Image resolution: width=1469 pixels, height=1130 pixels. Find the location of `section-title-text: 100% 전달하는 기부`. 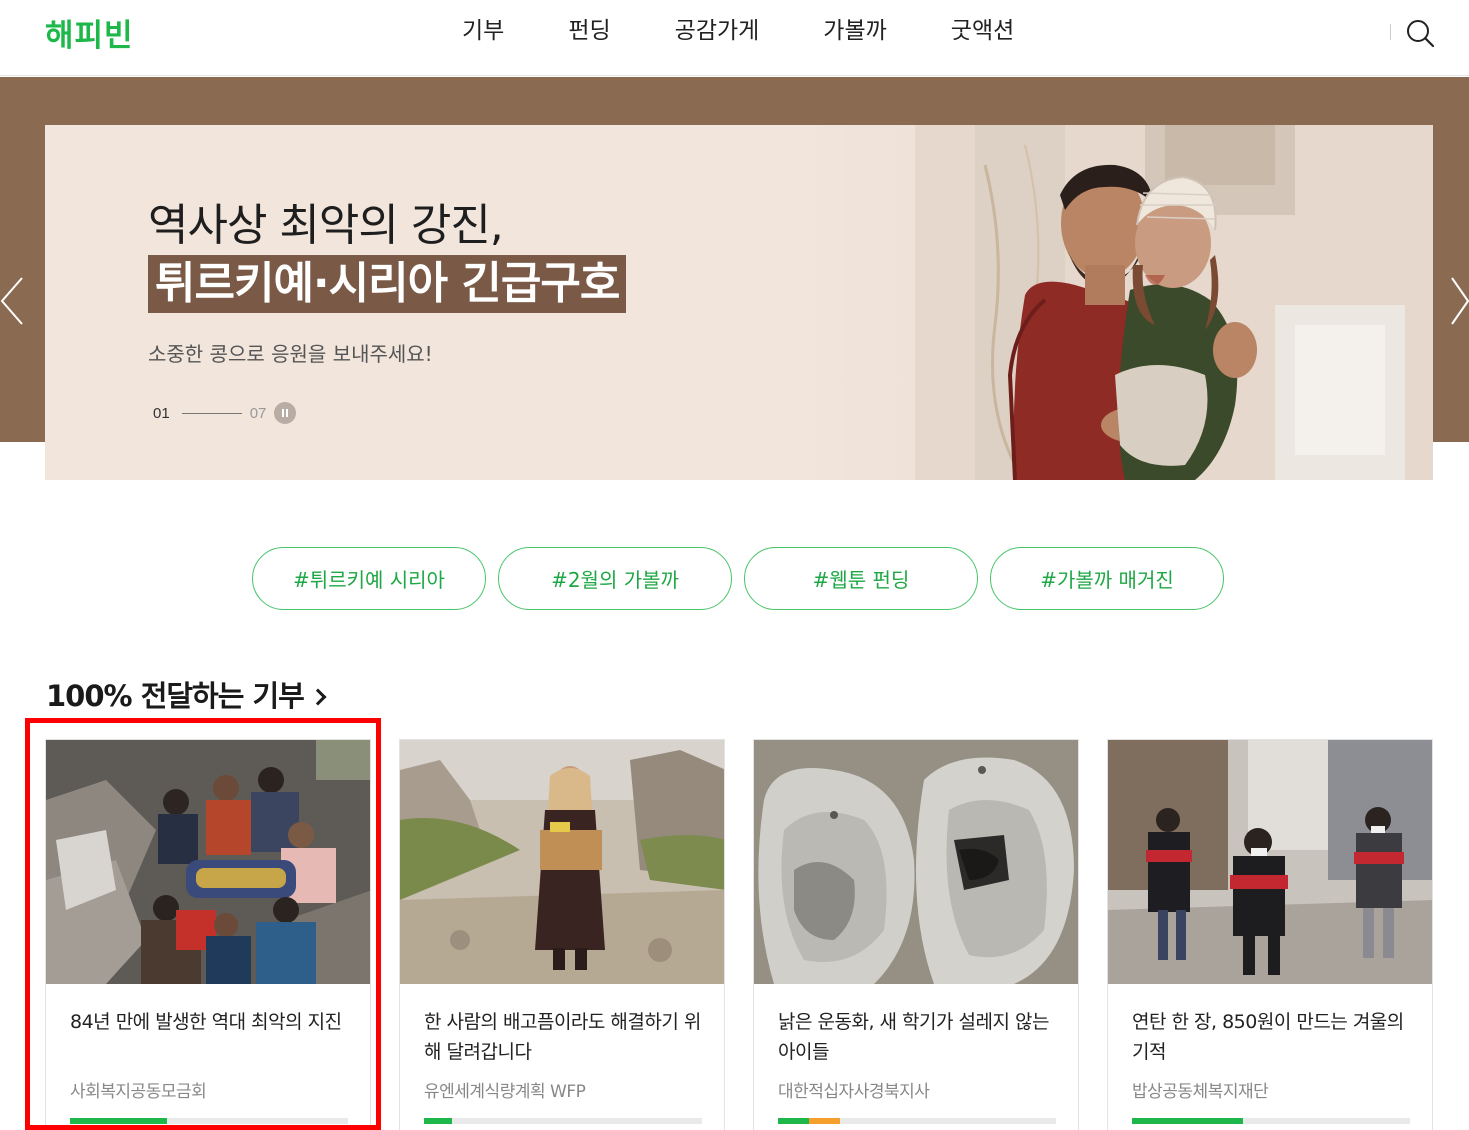

section-title-text: 100% 전달하는 기부 is located at coordinates (175, 696).